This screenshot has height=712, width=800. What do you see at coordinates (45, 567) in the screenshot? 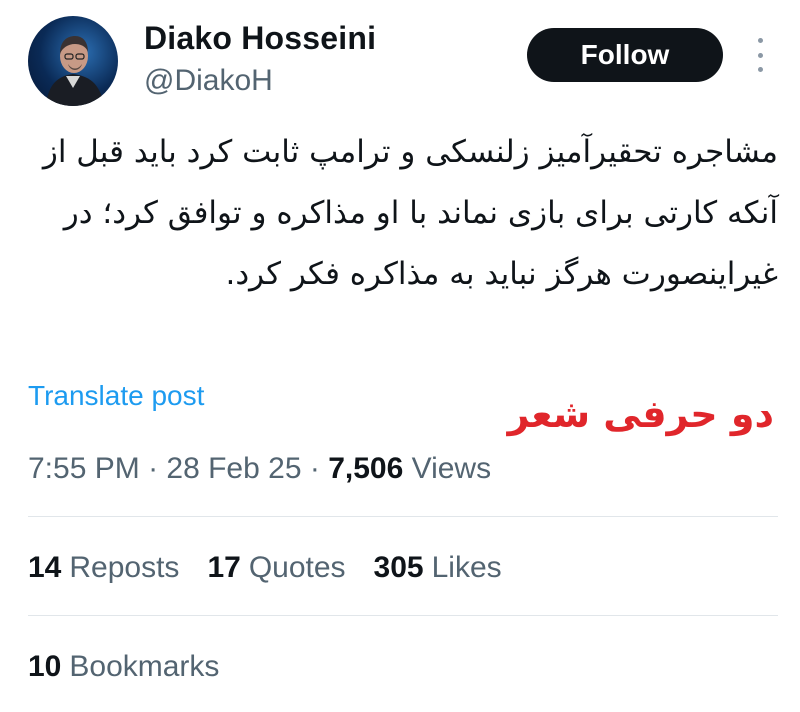
I see `reposts-count: 14` at bounding box center [45, 567].